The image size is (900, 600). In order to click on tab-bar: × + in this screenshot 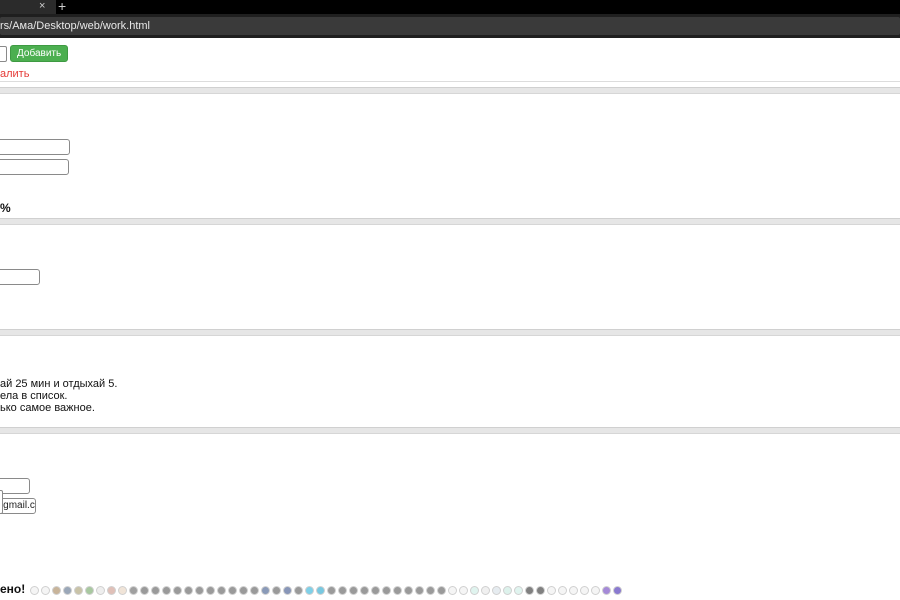, I will do `click(450, 7)`.